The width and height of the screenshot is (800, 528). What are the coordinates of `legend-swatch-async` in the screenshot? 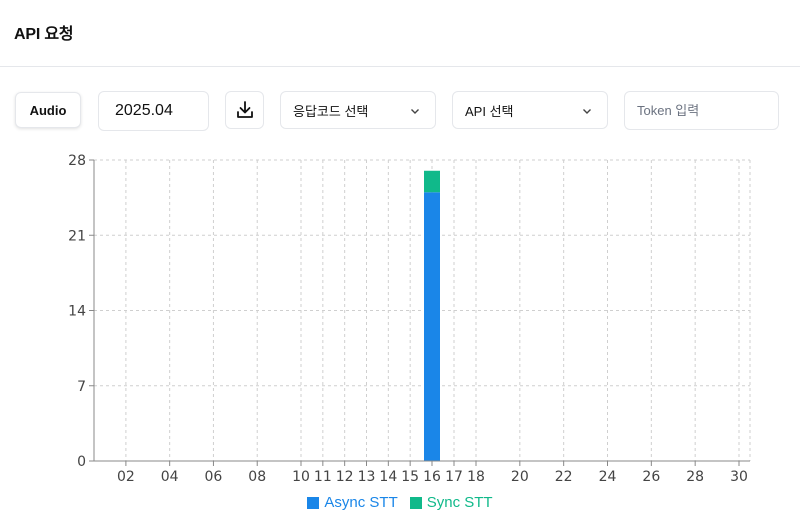 It's located at (313, 502).